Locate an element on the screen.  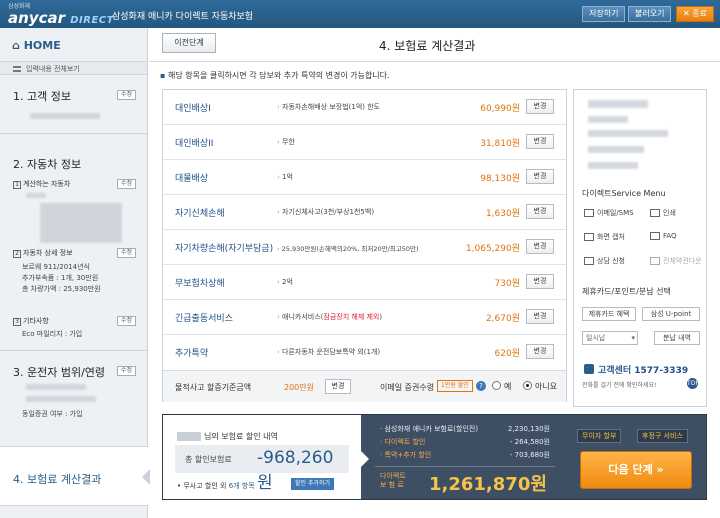
followup-service-button: 후정구 서비스 is located at coordinates (662, 436).